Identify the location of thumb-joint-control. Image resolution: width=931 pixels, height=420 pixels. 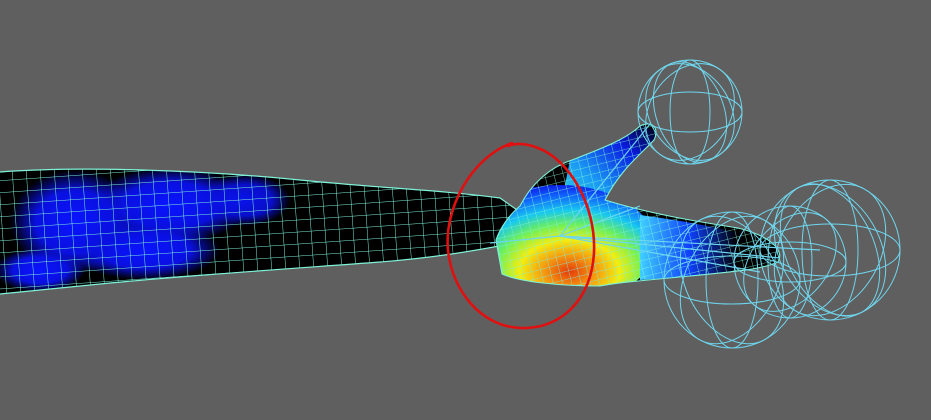
(689, 111).